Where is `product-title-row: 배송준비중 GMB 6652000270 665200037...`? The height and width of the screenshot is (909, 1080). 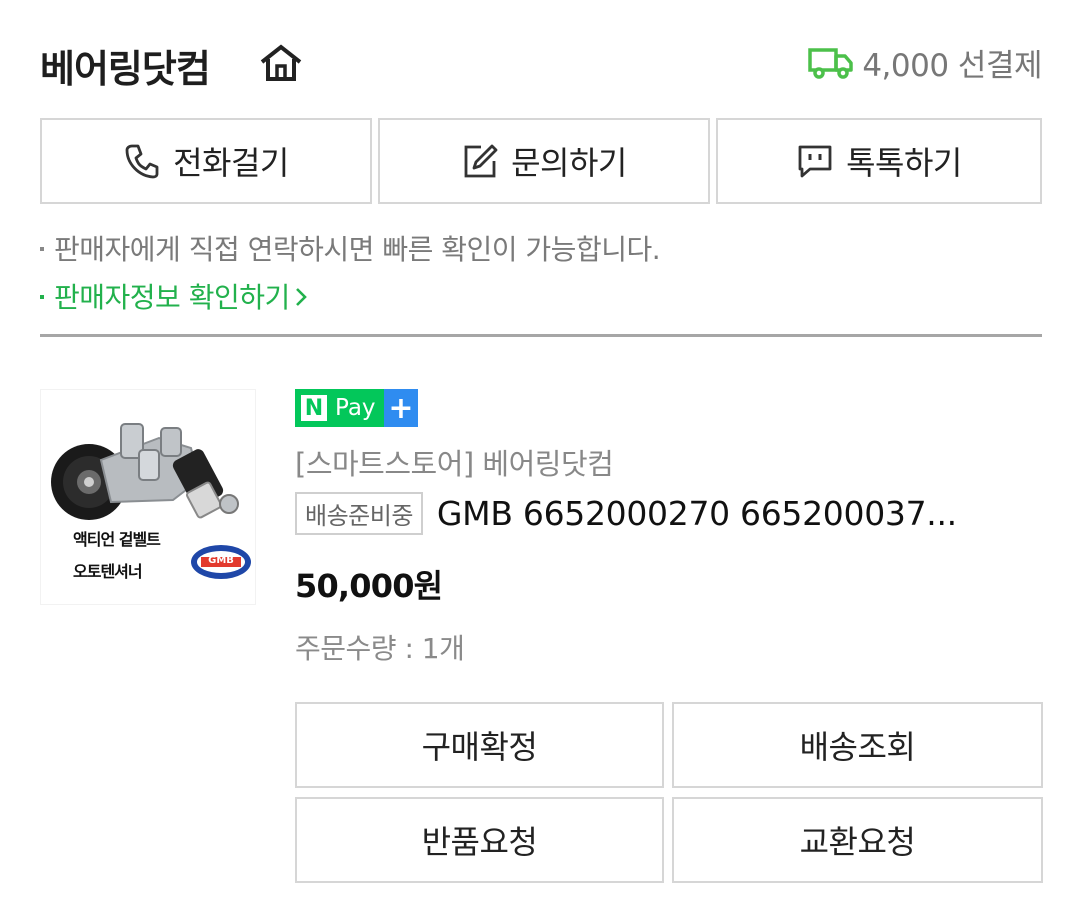 product-title-row: 배송준비중 GMB 6652000270 665200037... is located at coordinates (668, 513).